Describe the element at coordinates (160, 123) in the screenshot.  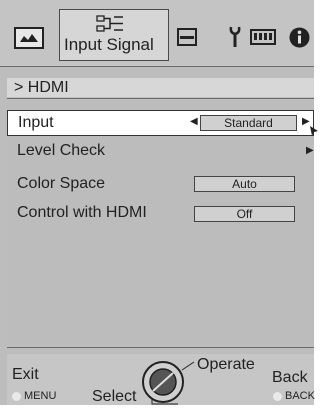
I see `menu-item-input: Input ◀ Standard ▶` at that location.